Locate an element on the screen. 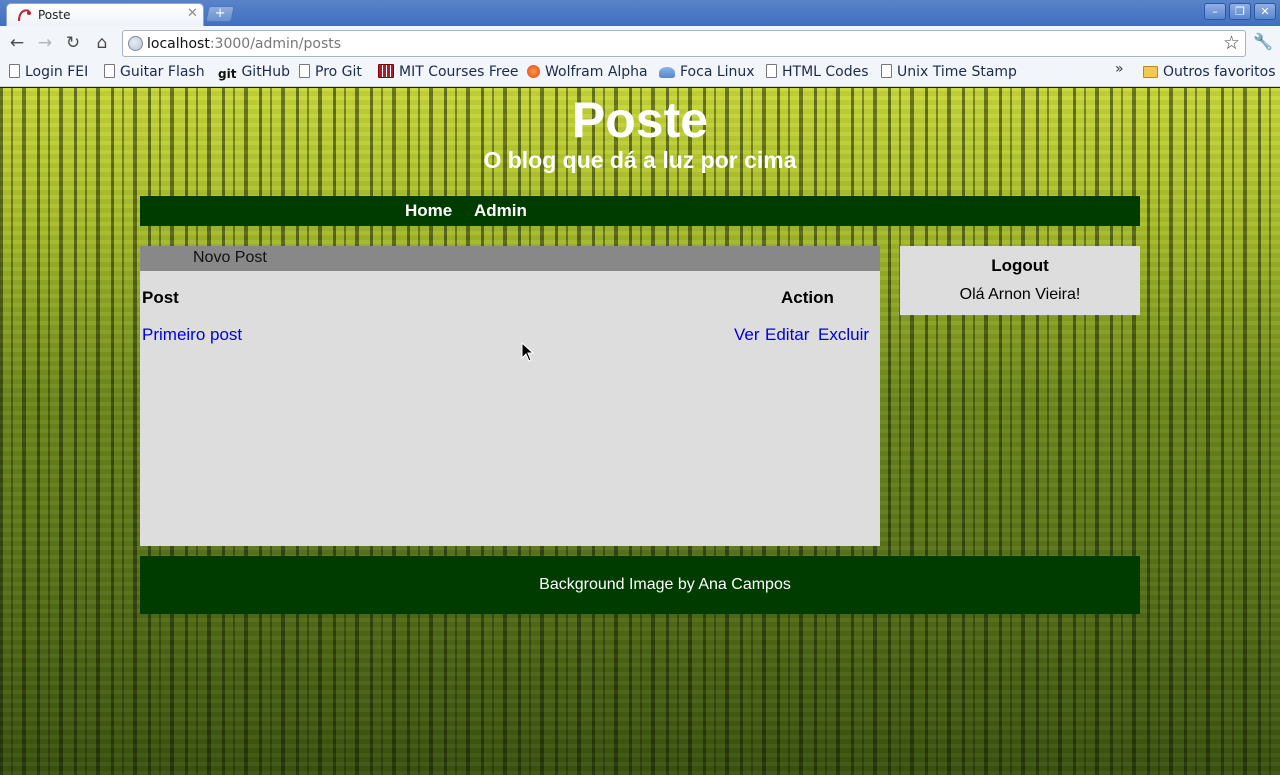 Image resolution: width=1280 pixels, height=775 pixels. favicon-icon is located at coordinates (24, 15).